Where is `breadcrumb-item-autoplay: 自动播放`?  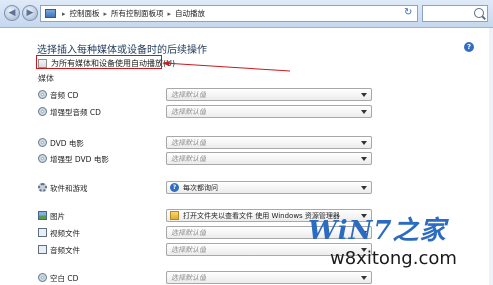 breadcrumb-item-autoplay: 自动播放 is located at coordinates (190, 13).